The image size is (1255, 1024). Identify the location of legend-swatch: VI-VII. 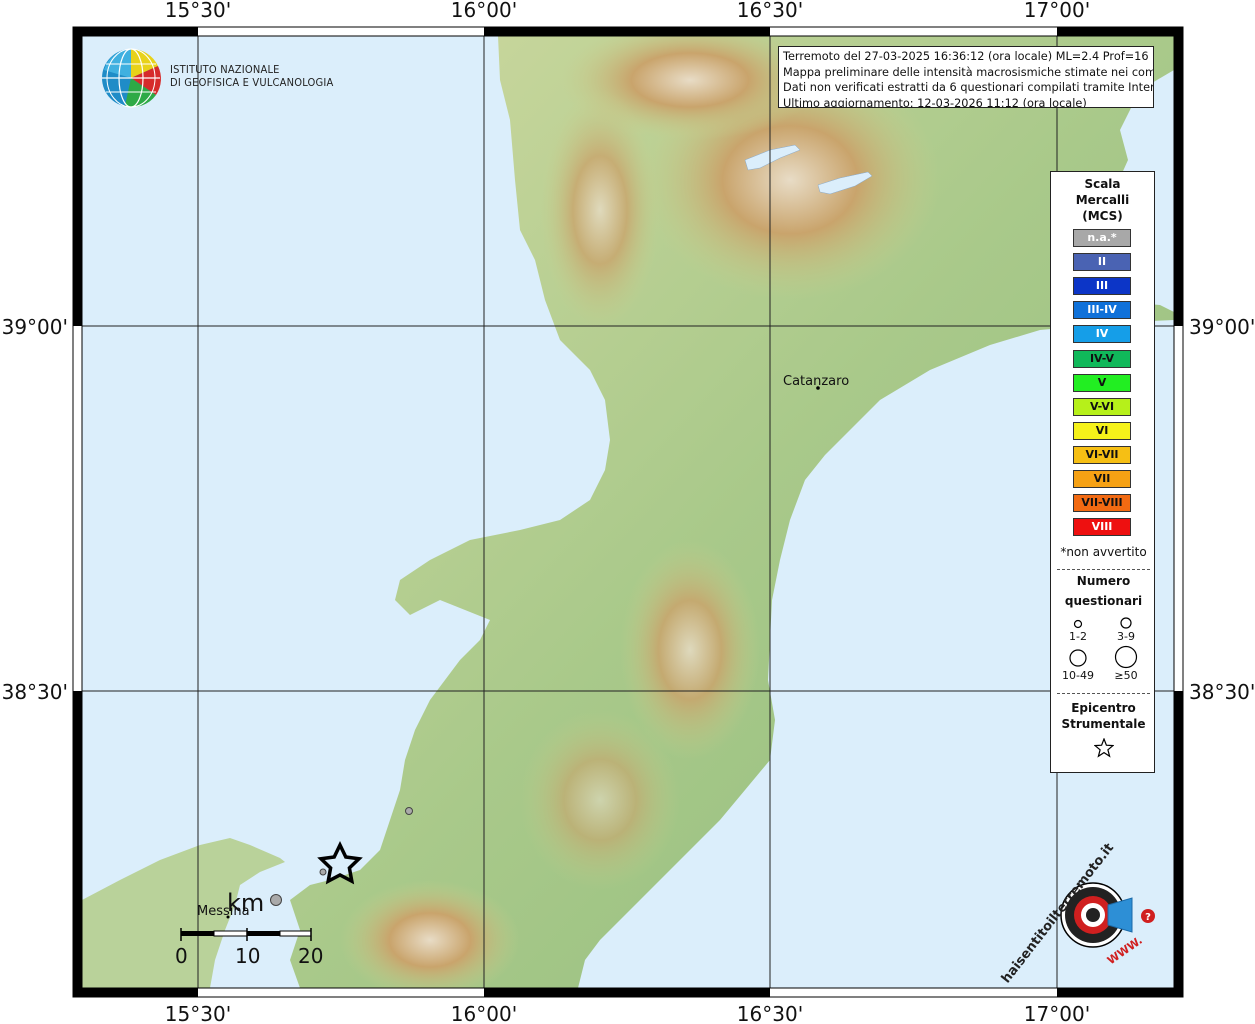
(1102, 454).